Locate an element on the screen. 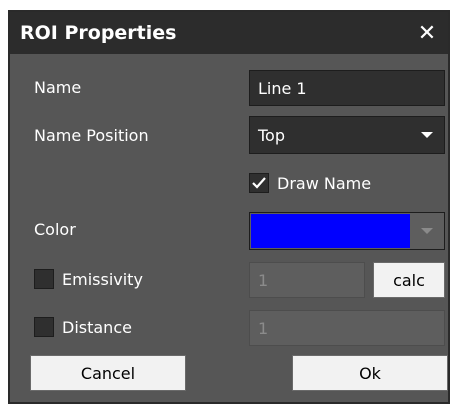  close-icon: ✕ is located at coordinates (427, 33).